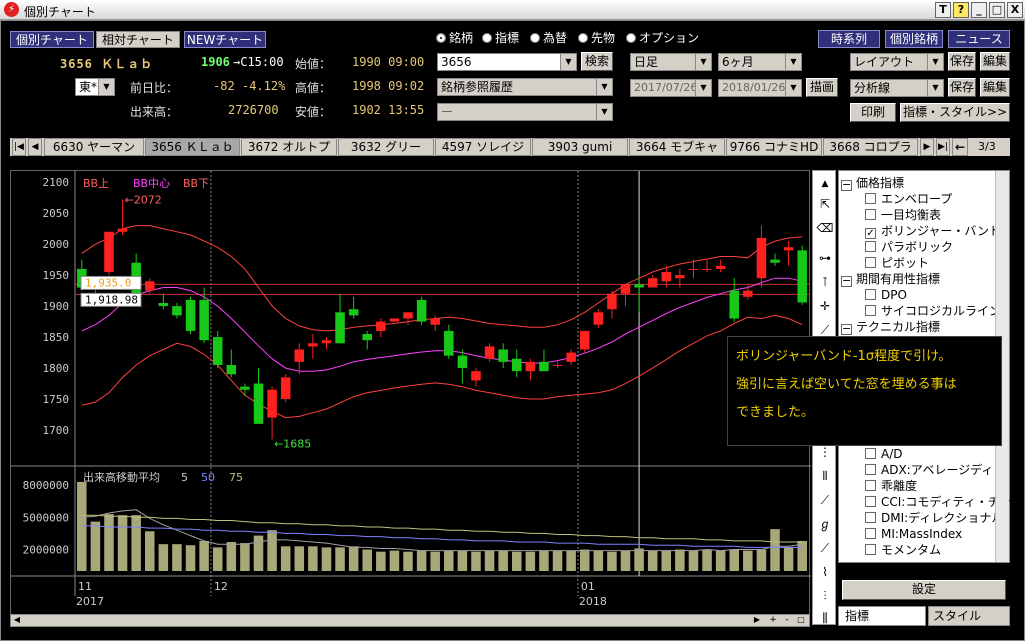  Describe the element at coordinates (757, 620) in the screenshot. I see `scroll-right-icon: ▶` at that location.